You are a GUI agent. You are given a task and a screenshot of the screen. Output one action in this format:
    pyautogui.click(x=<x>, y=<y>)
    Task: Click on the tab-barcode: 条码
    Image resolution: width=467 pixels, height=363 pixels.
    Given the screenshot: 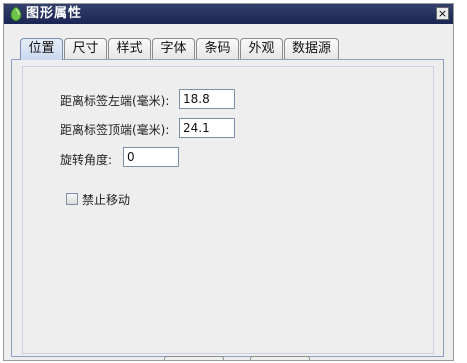 What is the action you would take?
    pyautogui.click(x=217, y=48)
    